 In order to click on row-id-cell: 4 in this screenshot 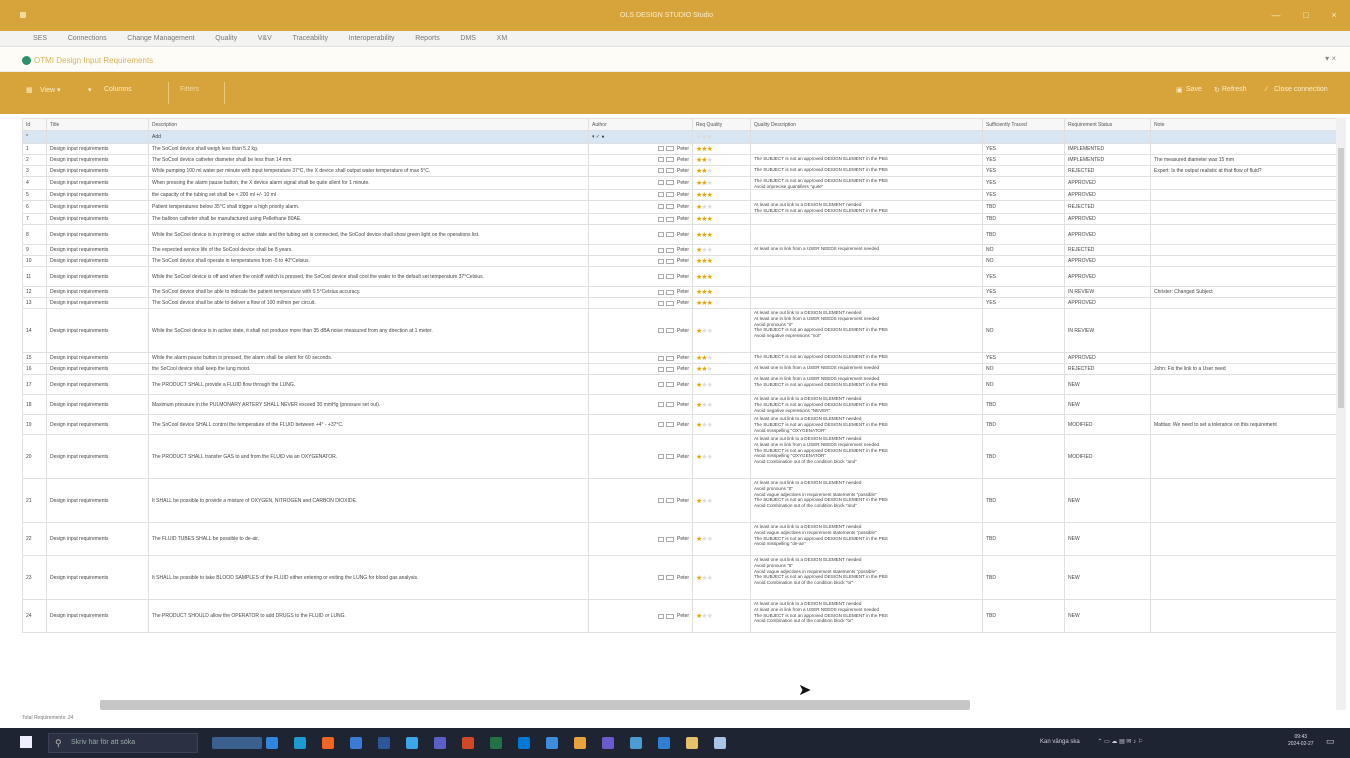, I will do `click(34, 183)`.